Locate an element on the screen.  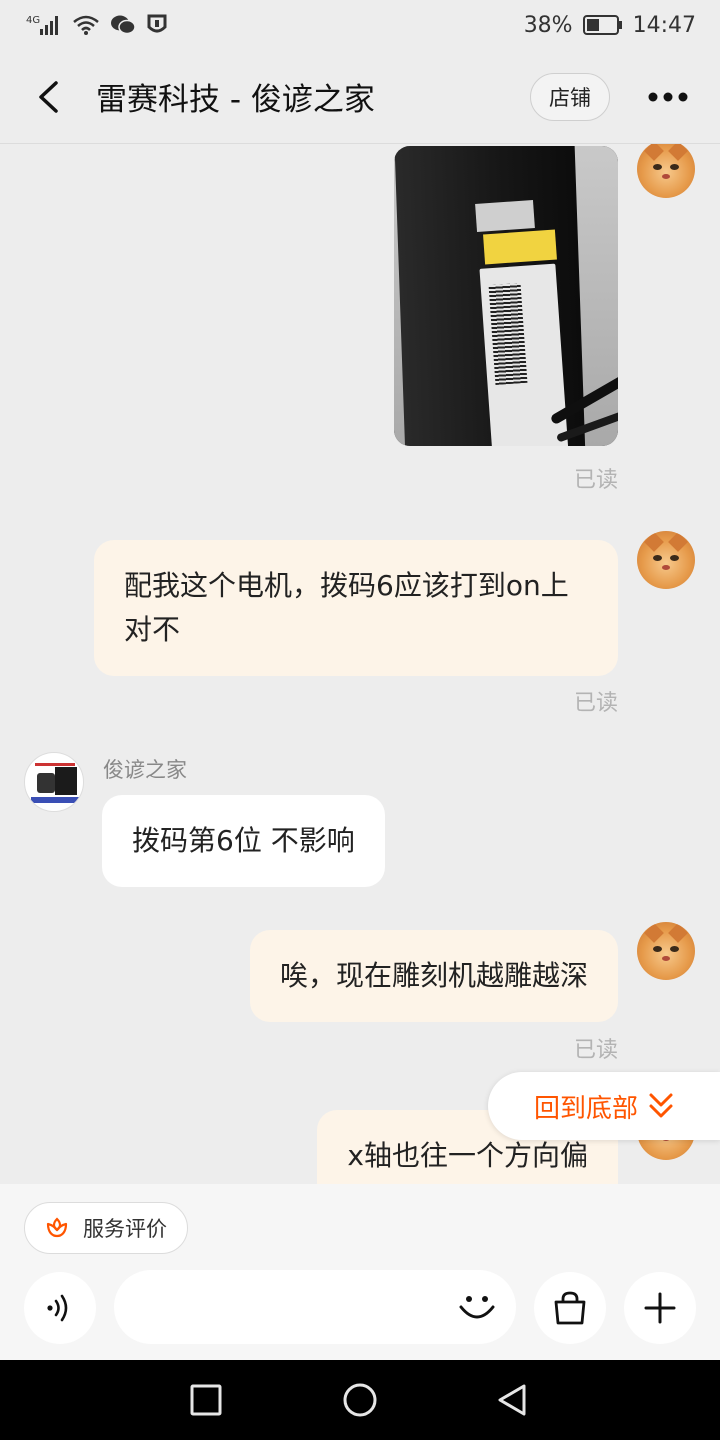
navigation-bar is located at coordinates (360, 1400).